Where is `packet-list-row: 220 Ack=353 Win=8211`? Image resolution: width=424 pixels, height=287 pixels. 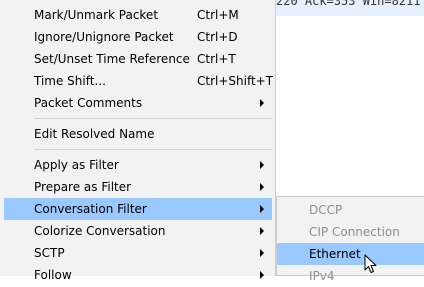
packet-list-row: 220 Ack=353 Win=8211 is located at coordinates (350, 8).